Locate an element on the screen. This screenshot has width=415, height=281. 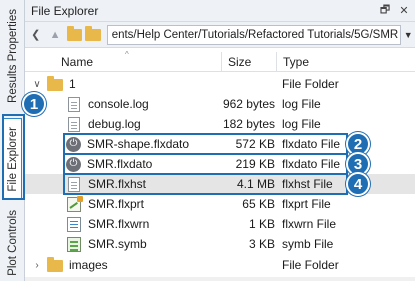
item-name: debug.log is located at coordinates (114, 124).